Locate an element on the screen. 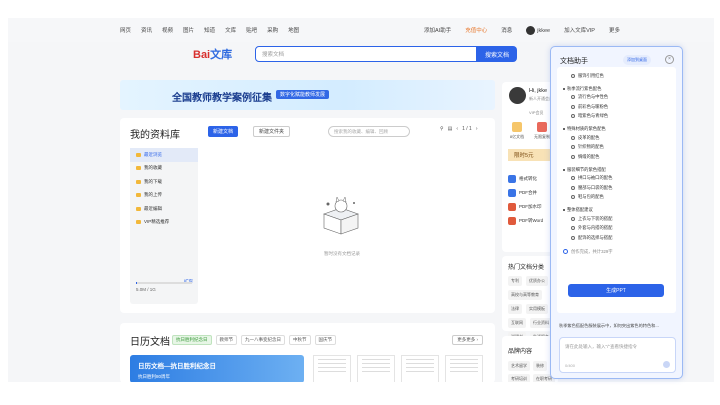  messages-link: 消息 is located at coordinates (506, 30).